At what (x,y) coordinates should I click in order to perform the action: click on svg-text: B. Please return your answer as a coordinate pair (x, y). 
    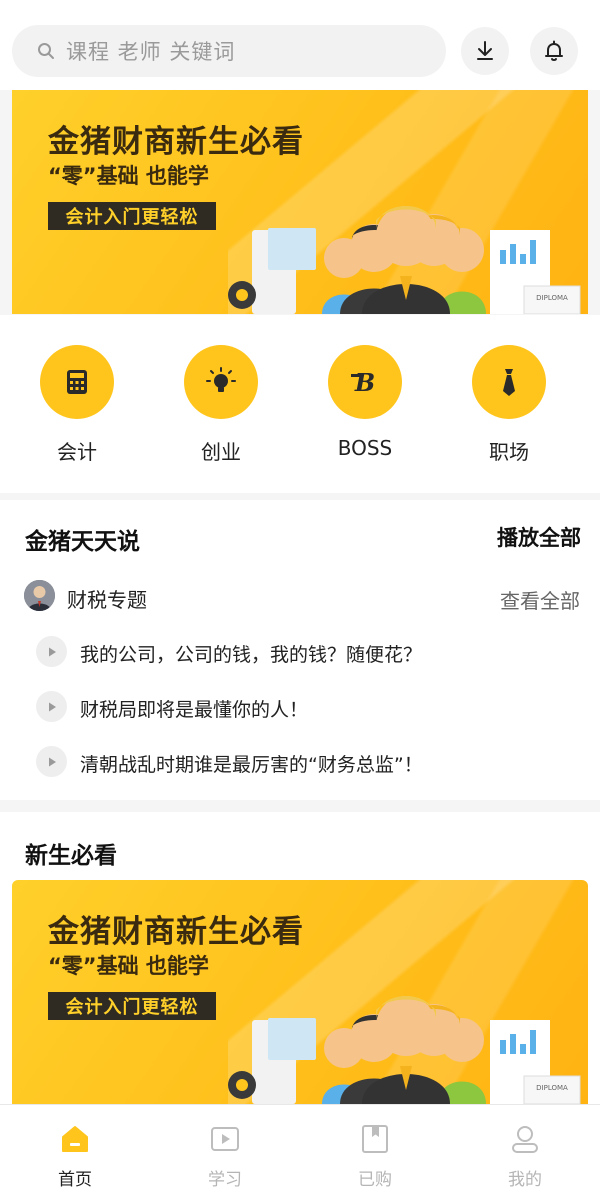
    Looking at the image, I should click on (364, 382).